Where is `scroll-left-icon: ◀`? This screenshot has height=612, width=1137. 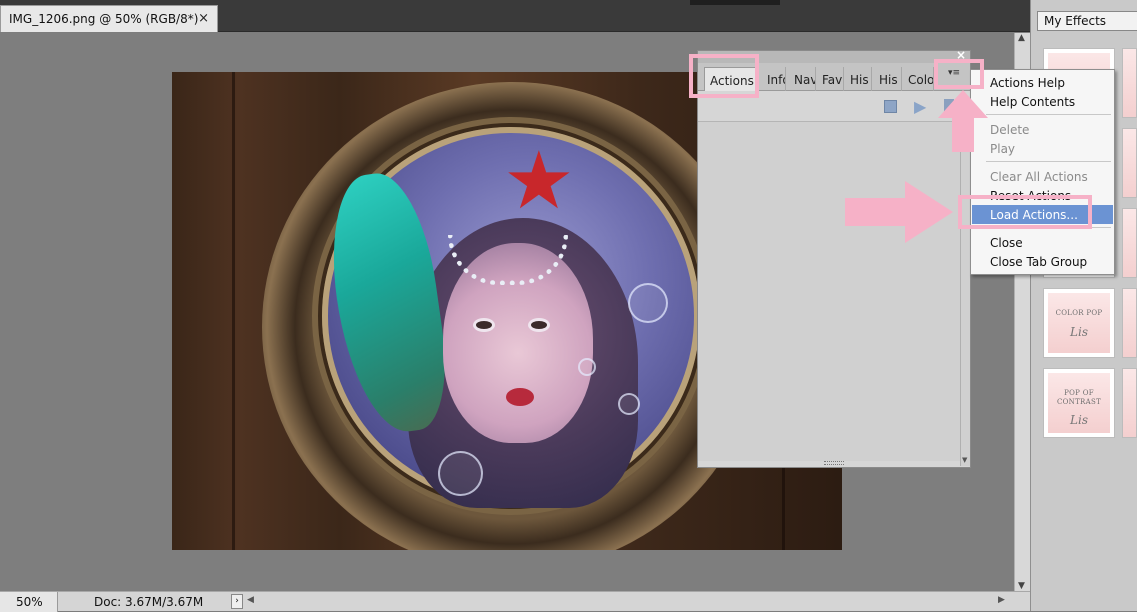 scroll-left-icon: ◀ is located at coordinates (250, 600).